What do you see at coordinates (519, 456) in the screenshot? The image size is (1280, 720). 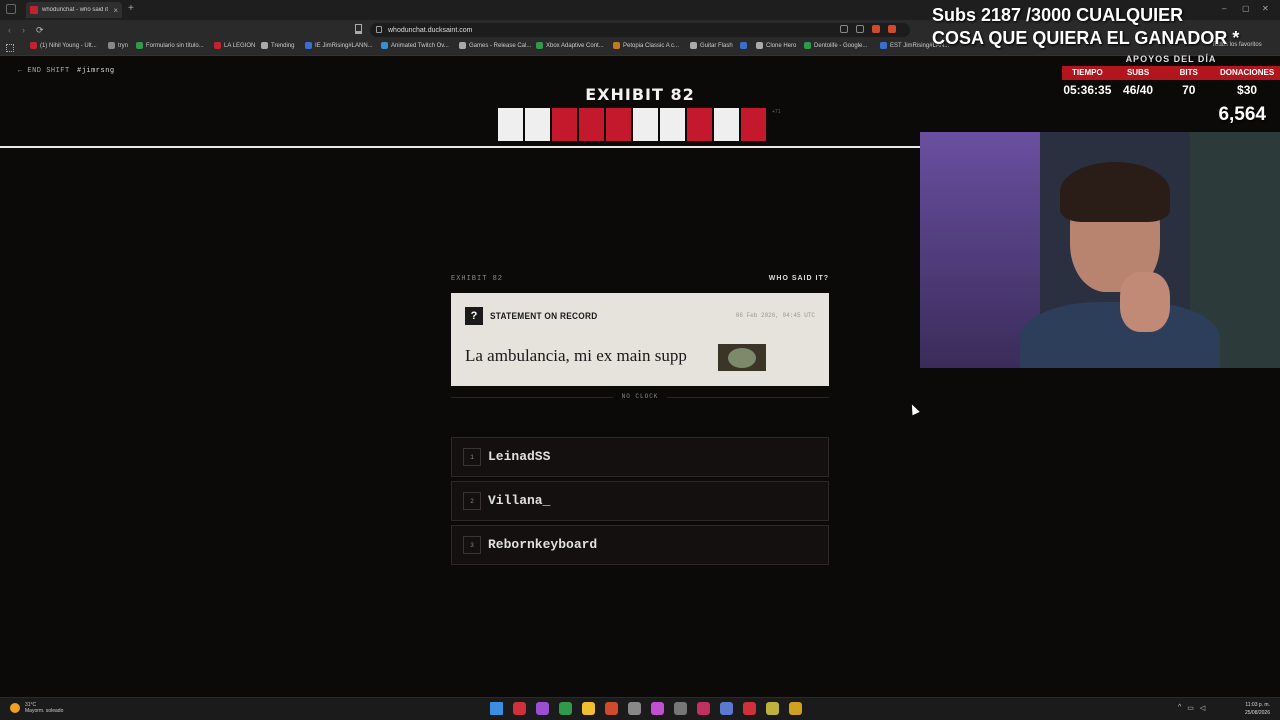 I see `option-name: LeinadSS` at bounding box center [519, 456].